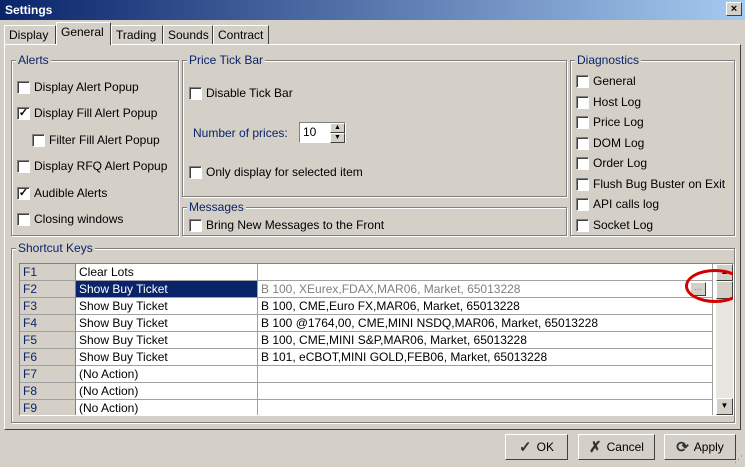  Describe the element at coordinates (23, 219) in the screenshot. I see `closing-windows-checkbox` at that location.